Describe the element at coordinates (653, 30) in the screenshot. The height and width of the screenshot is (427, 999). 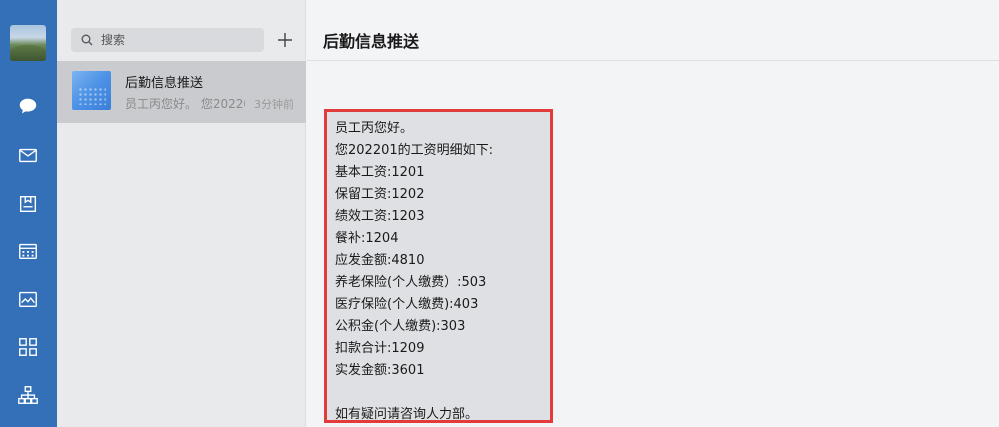
I see `chat-header: 后勤信息推送` at that location.